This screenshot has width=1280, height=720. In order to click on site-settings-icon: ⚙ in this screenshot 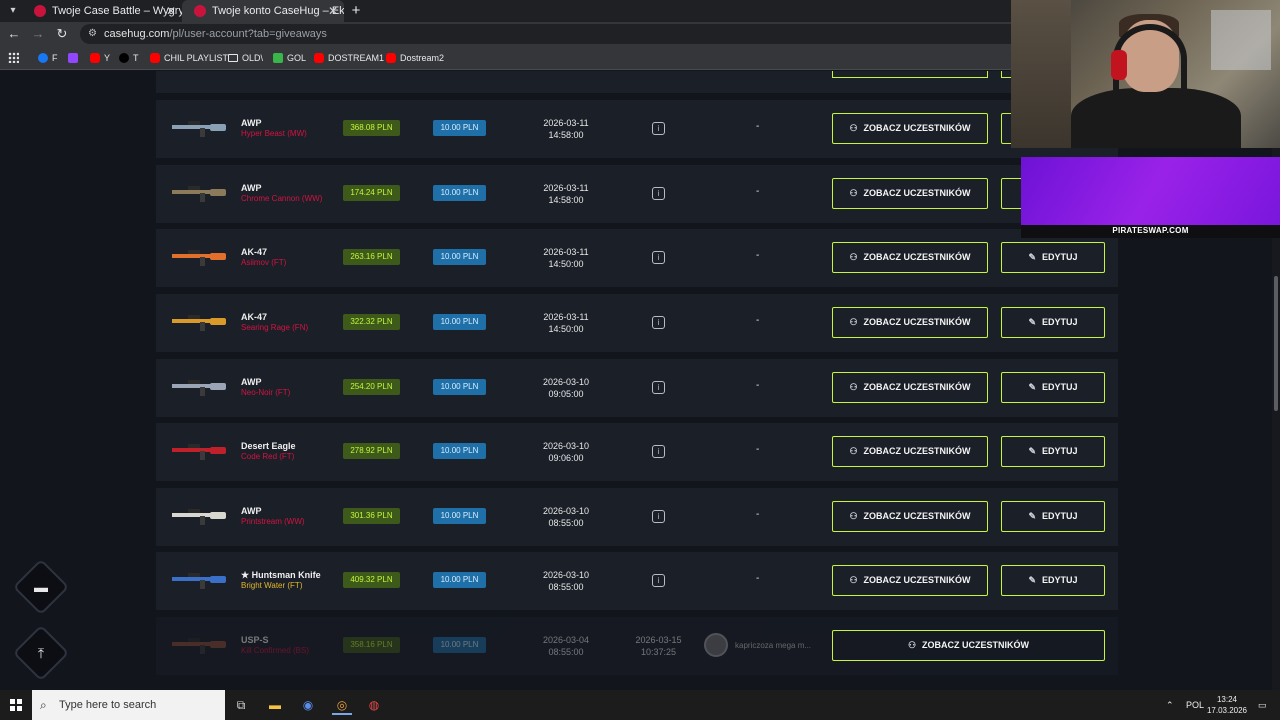, I will do `click(92, 34)`.